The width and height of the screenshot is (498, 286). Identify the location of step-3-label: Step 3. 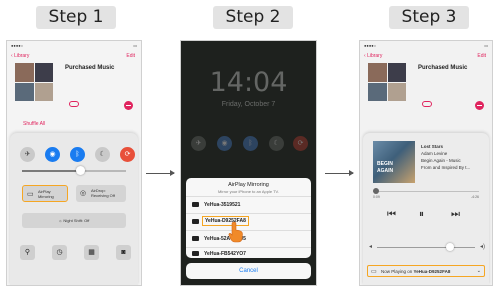
(429, 17).